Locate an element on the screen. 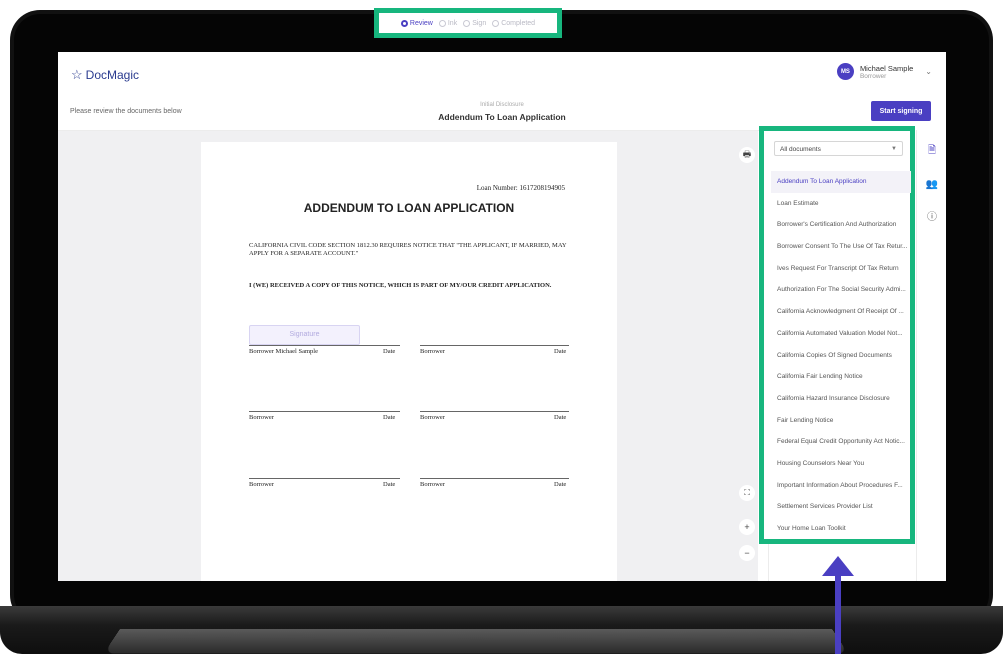  document-list-item: Housing Counselors Near You is located at coordinates (841, 464).